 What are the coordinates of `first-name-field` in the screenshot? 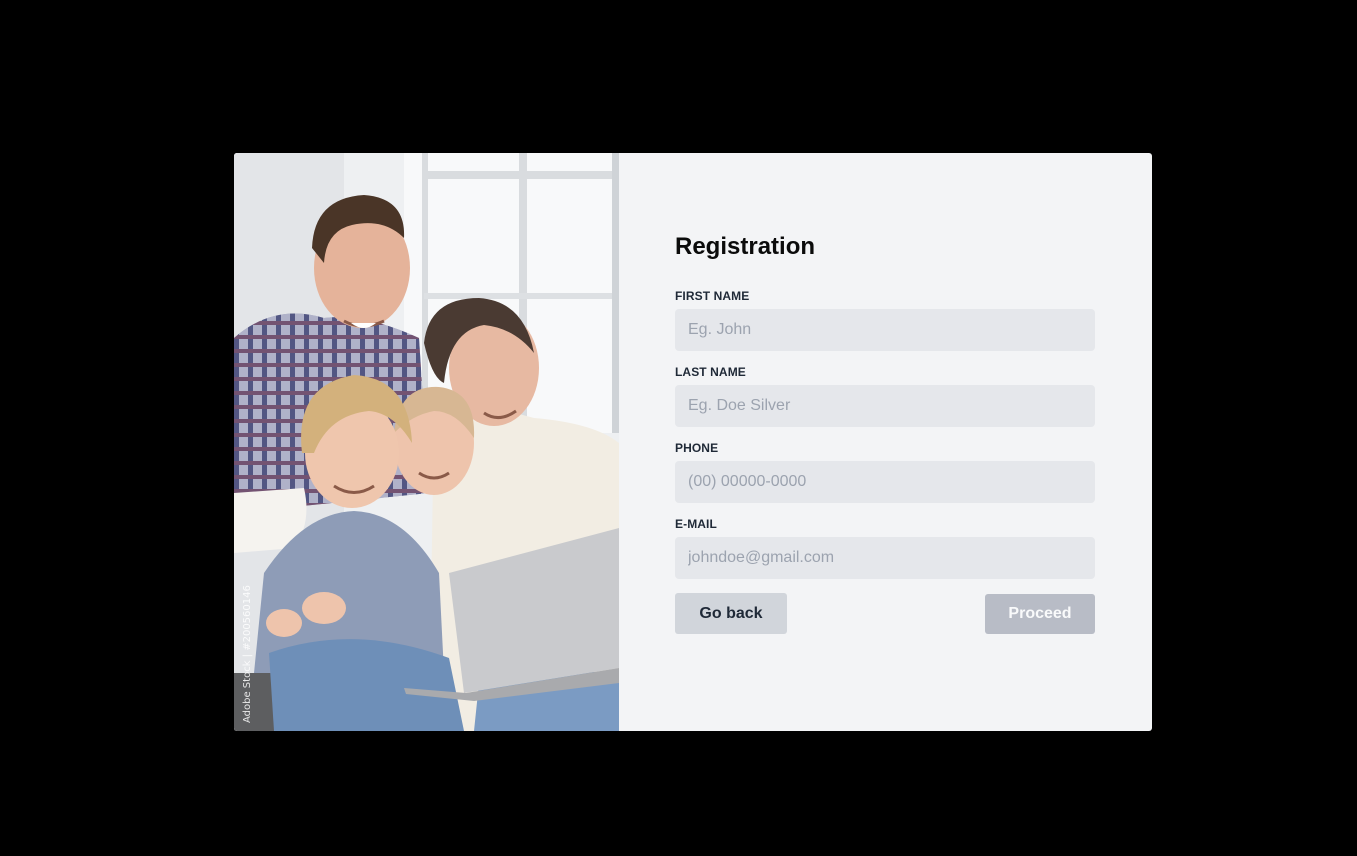 It's located at (885, 330).